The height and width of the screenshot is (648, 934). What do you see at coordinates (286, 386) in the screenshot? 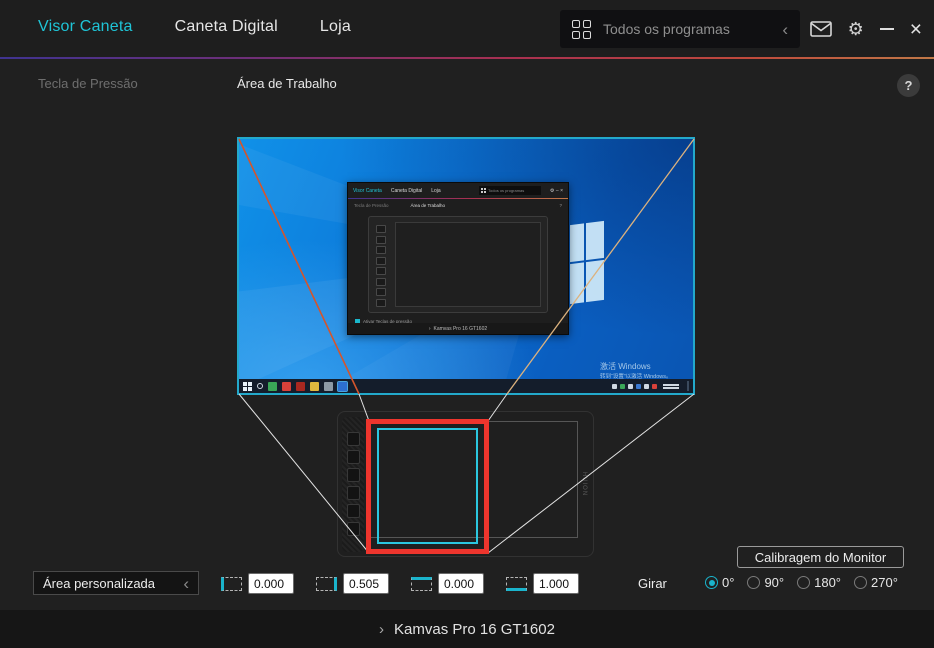
I see `taskbar-app-red` at bounding box center [286, 386].